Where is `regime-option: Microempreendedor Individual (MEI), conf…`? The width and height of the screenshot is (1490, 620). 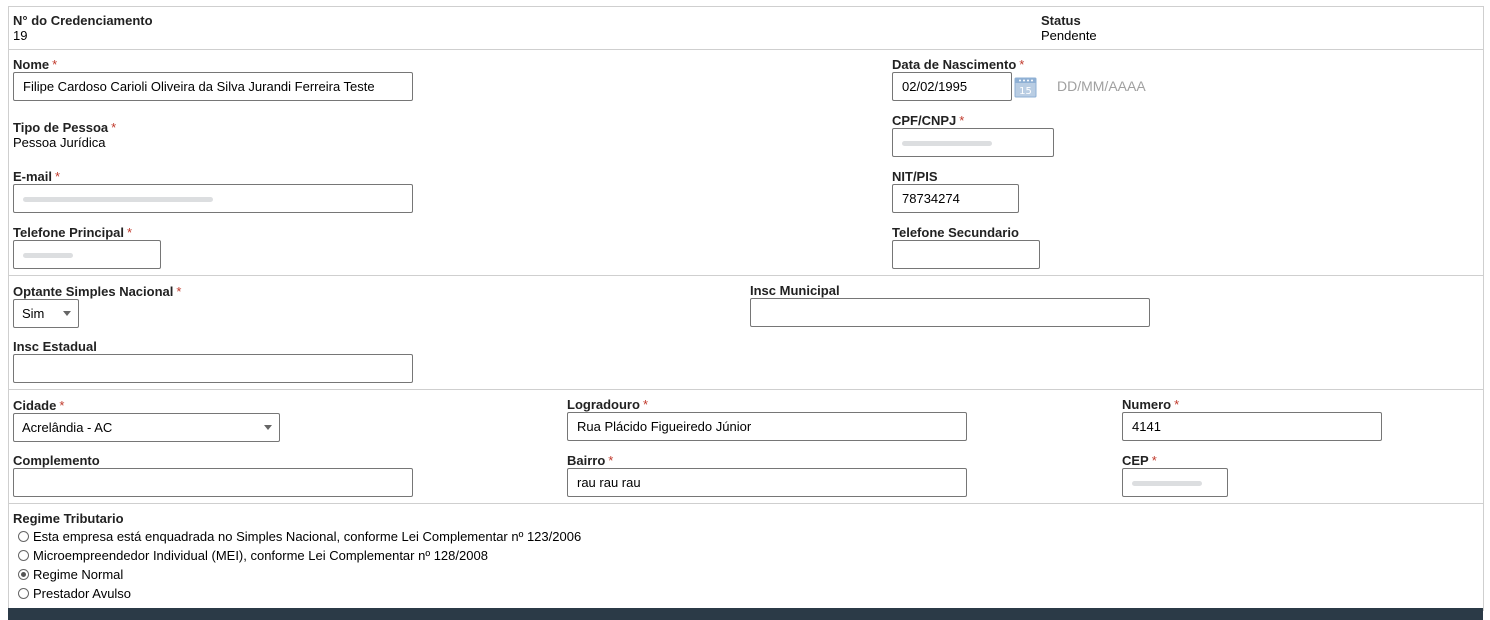 regime-option: Microempreendedor Individual (MEI), conf… is located at coordinates (253, 555).